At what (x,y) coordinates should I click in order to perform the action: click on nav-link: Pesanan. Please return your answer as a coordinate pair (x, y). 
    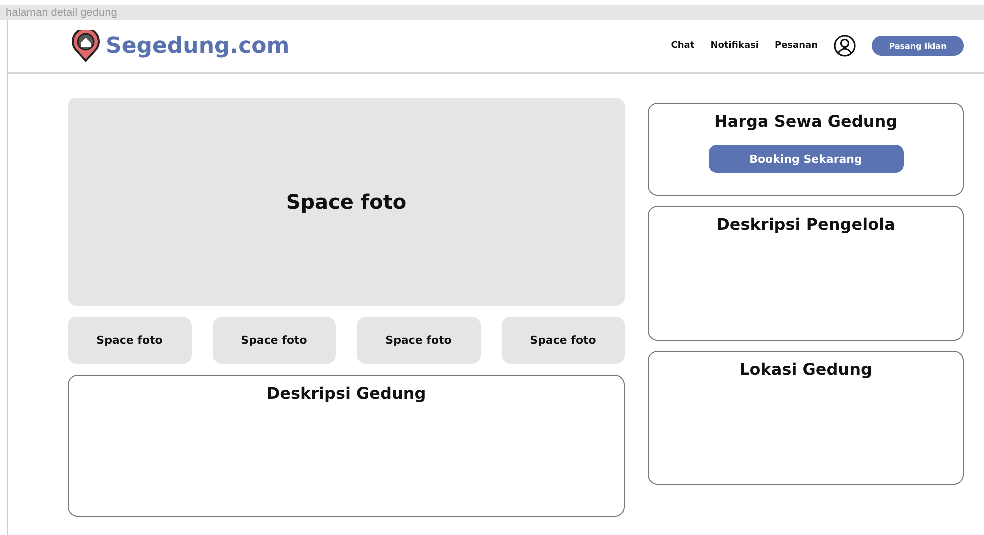
    Looking at the image, I should click on (796, 46).